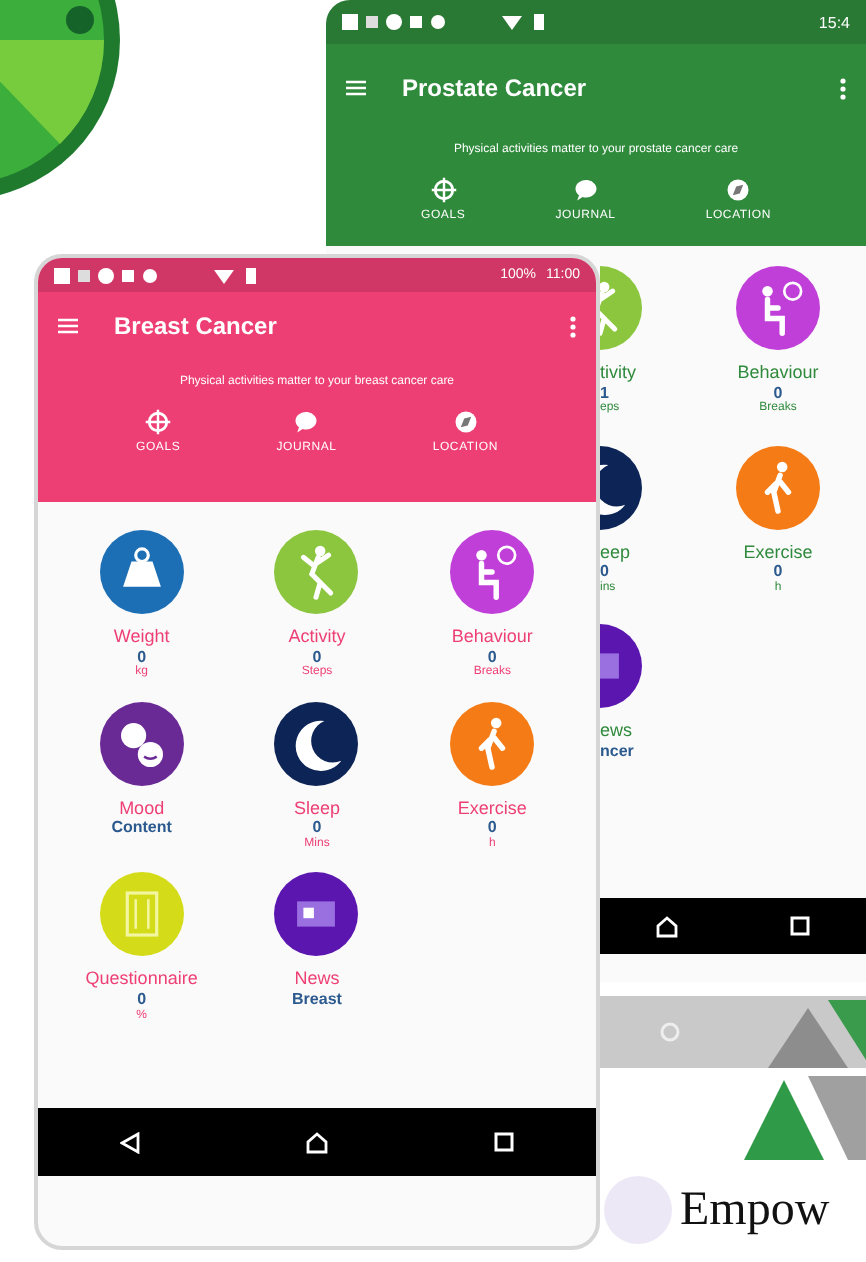 This screenshot has width=866, height=1262. What do you see at coordinates (316, 743) in the screenshot?
I see `moon-icon` at bounding box center [316, 743].